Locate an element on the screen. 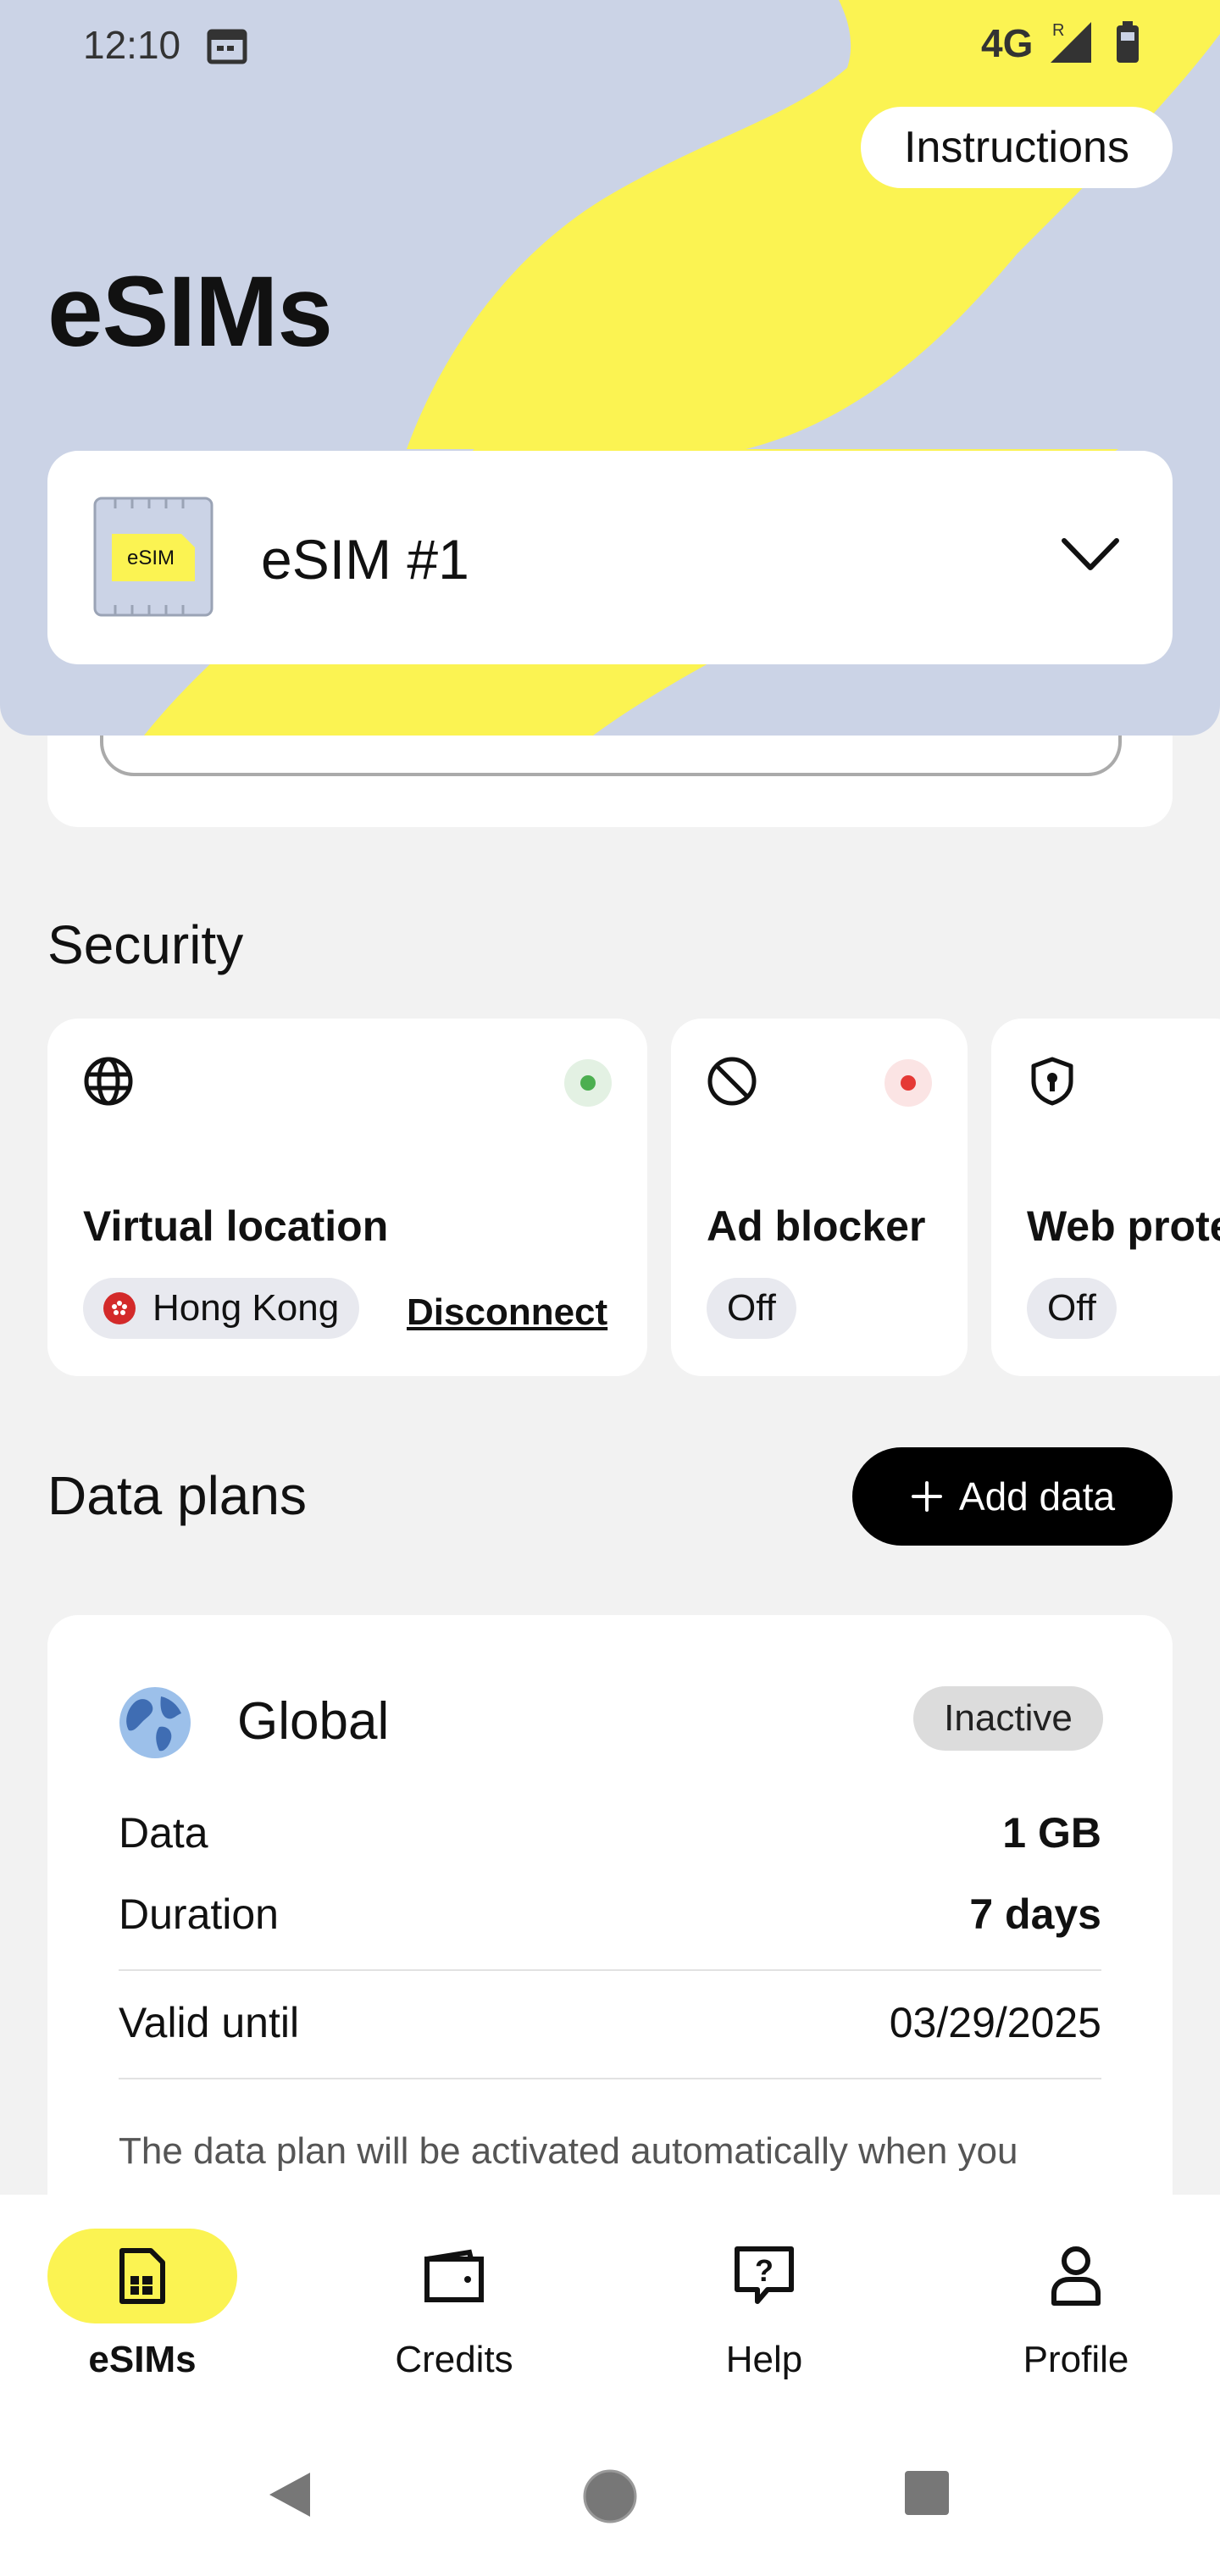 This screenshot has height=2576, width=1220. web-protection-status-chip: Off is located at coordinates (1072, 1308).